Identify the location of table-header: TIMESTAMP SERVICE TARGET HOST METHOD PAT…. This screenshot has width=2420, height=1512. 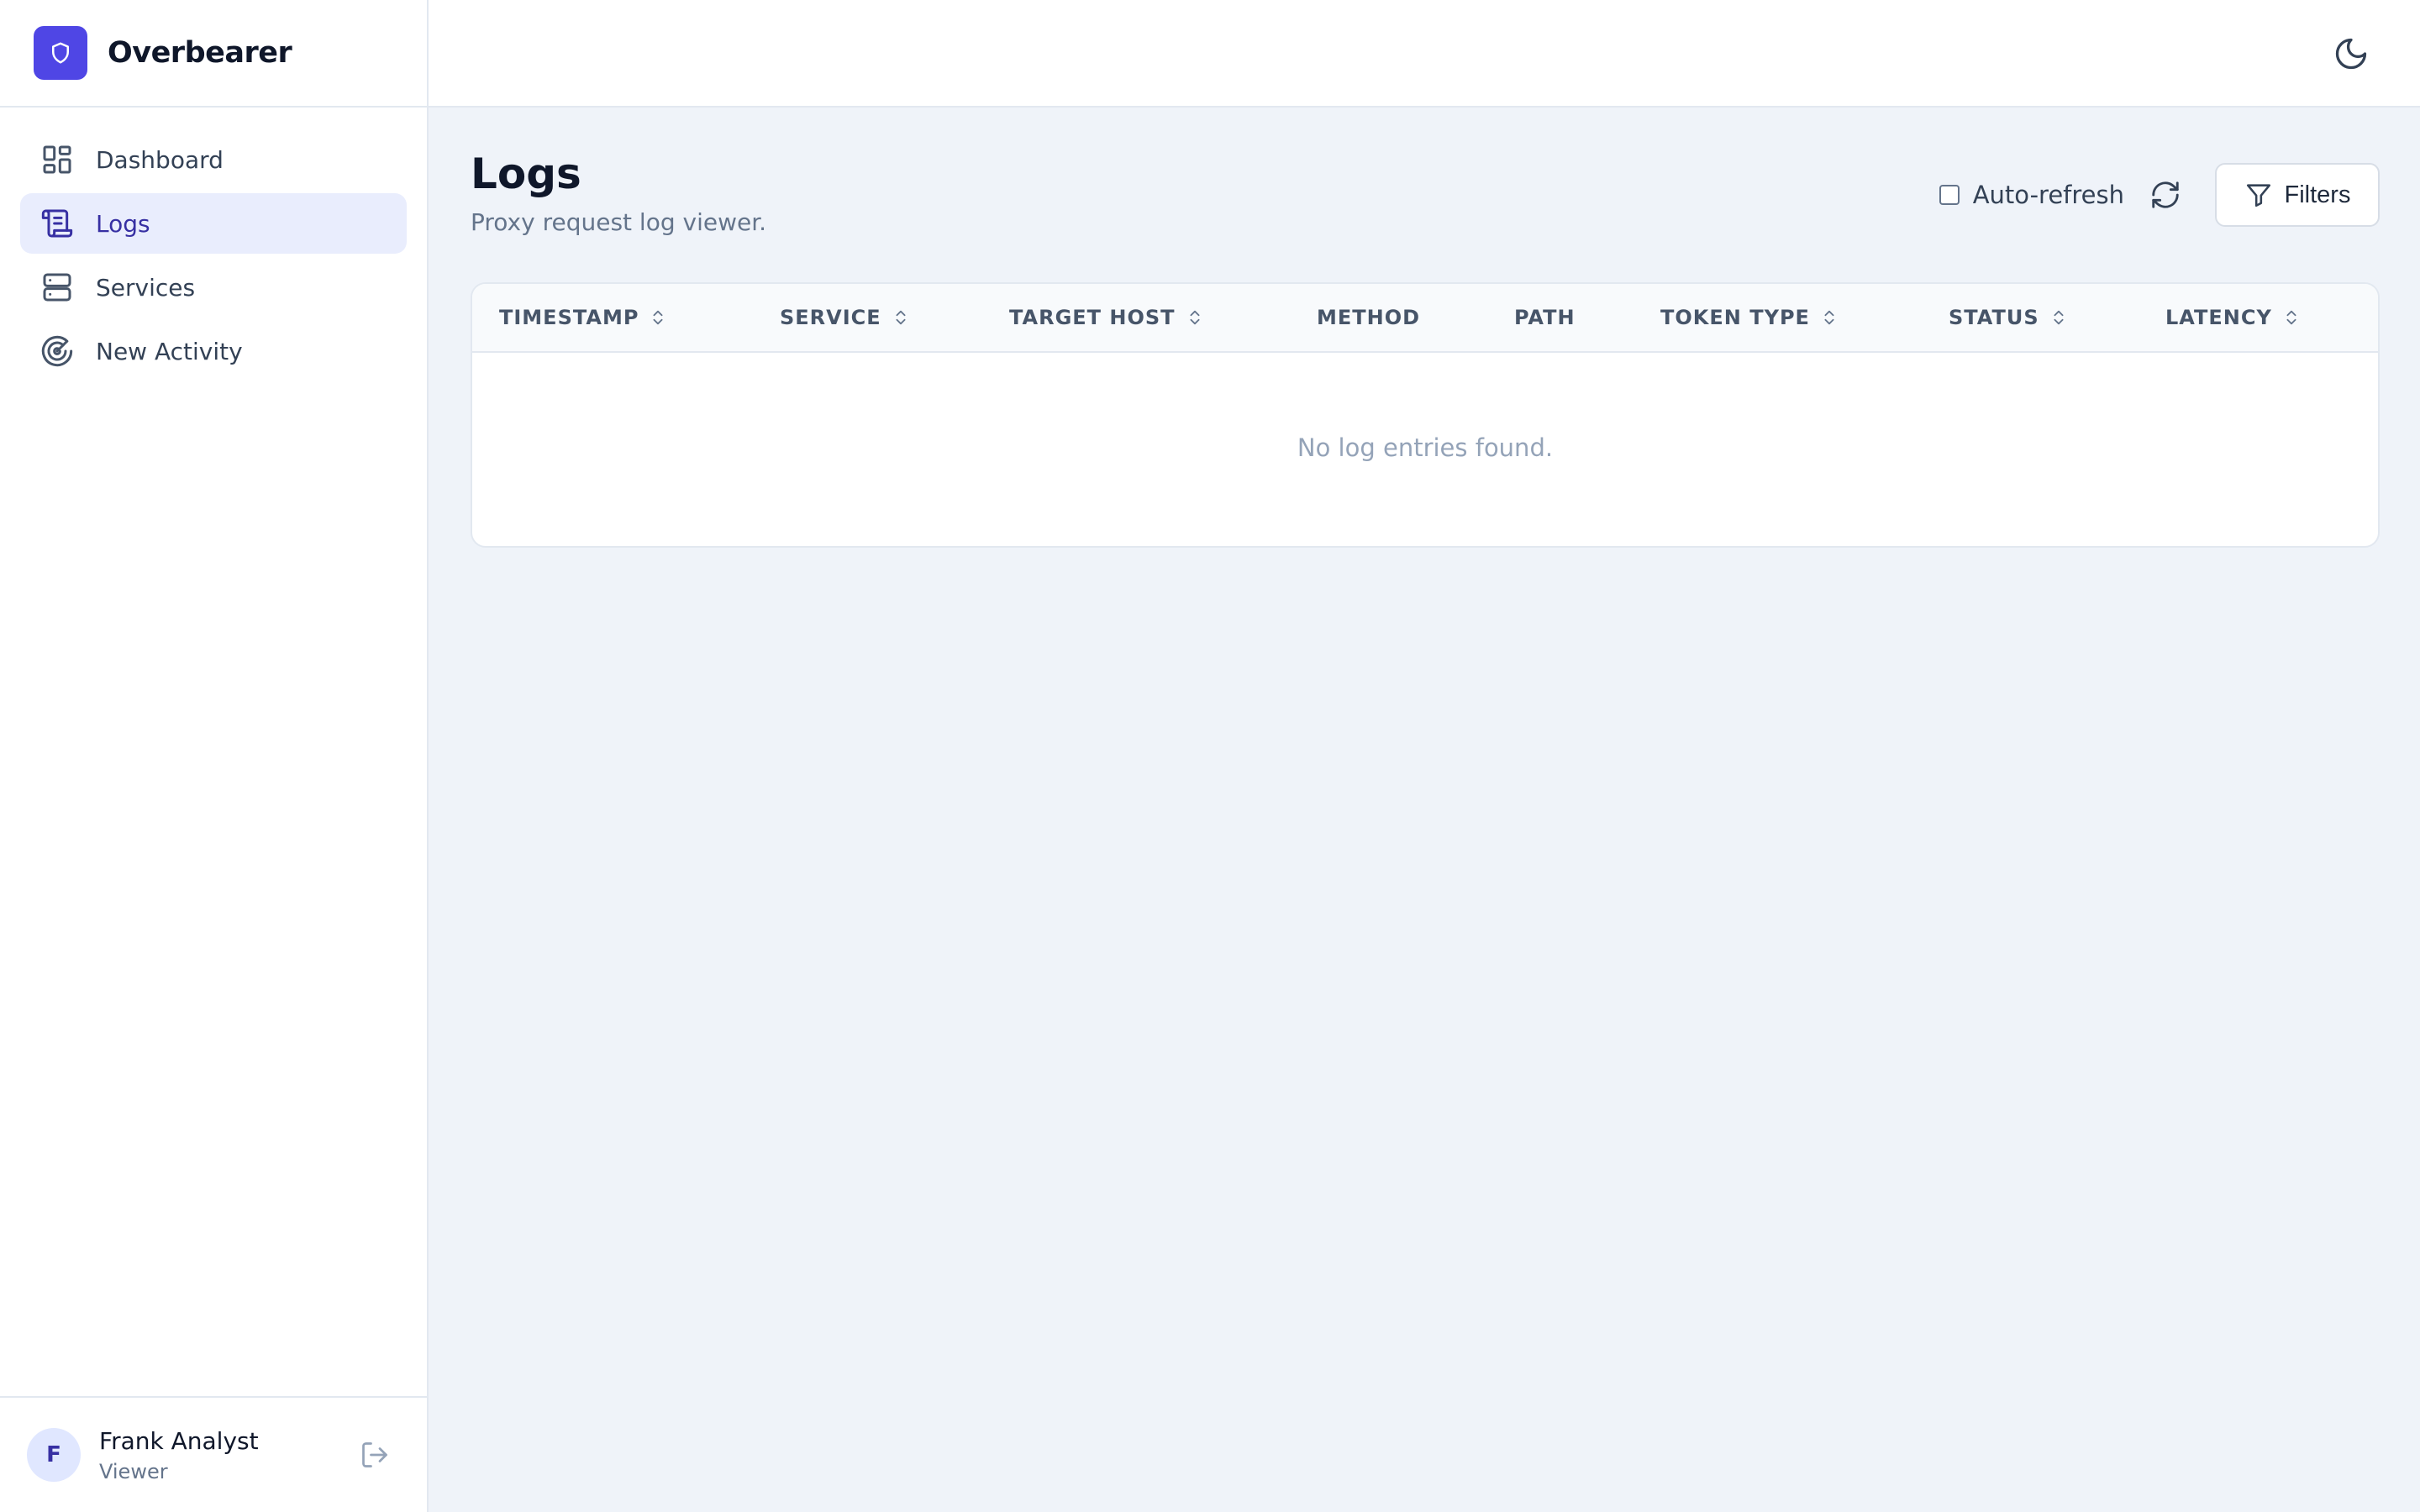
(1425, 318).